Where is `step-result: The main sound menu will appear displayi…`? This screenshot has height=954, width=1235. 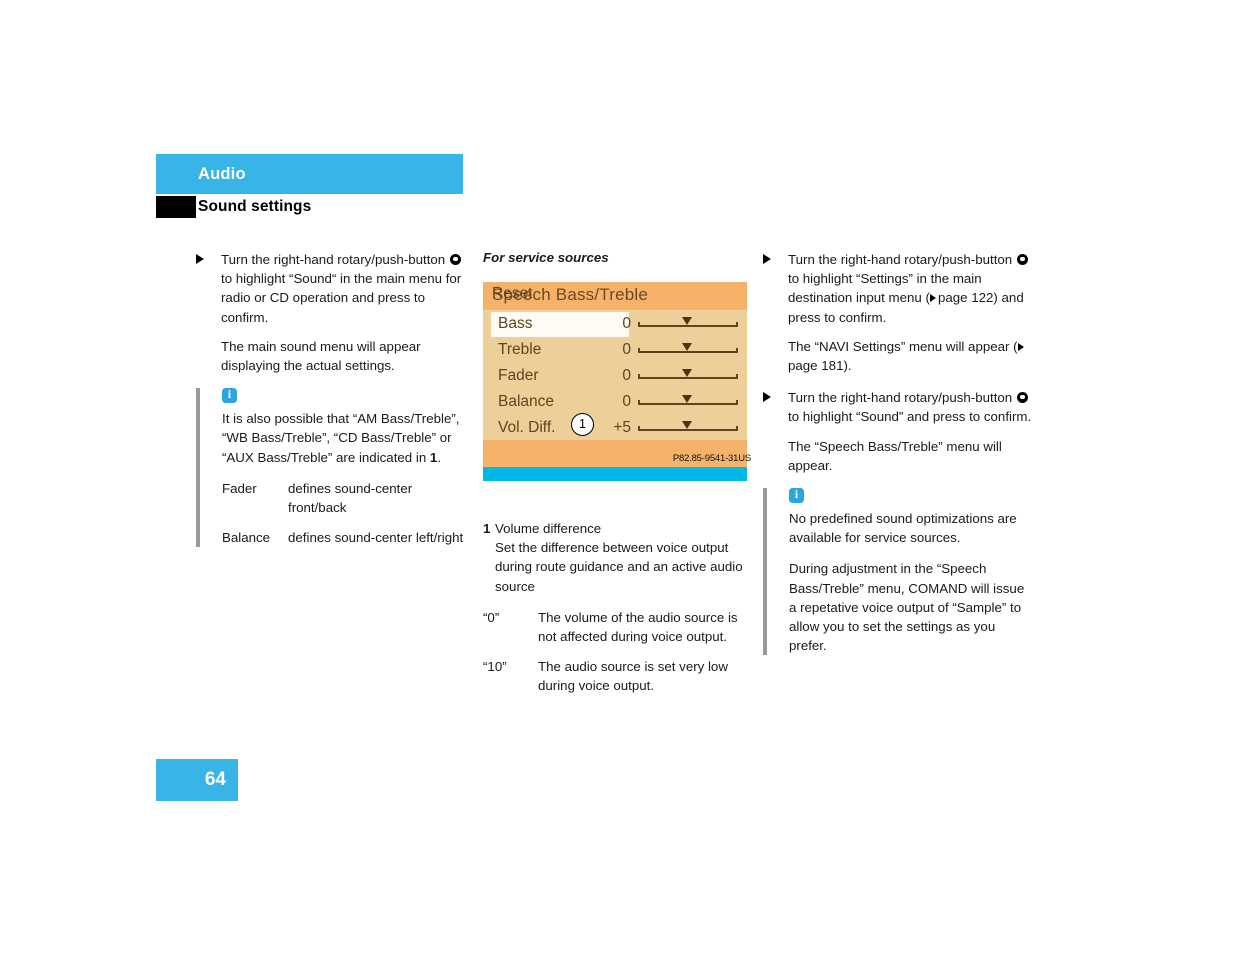 step-result: The main sound menu will appear displayi… is located at coordinates (321, 356).